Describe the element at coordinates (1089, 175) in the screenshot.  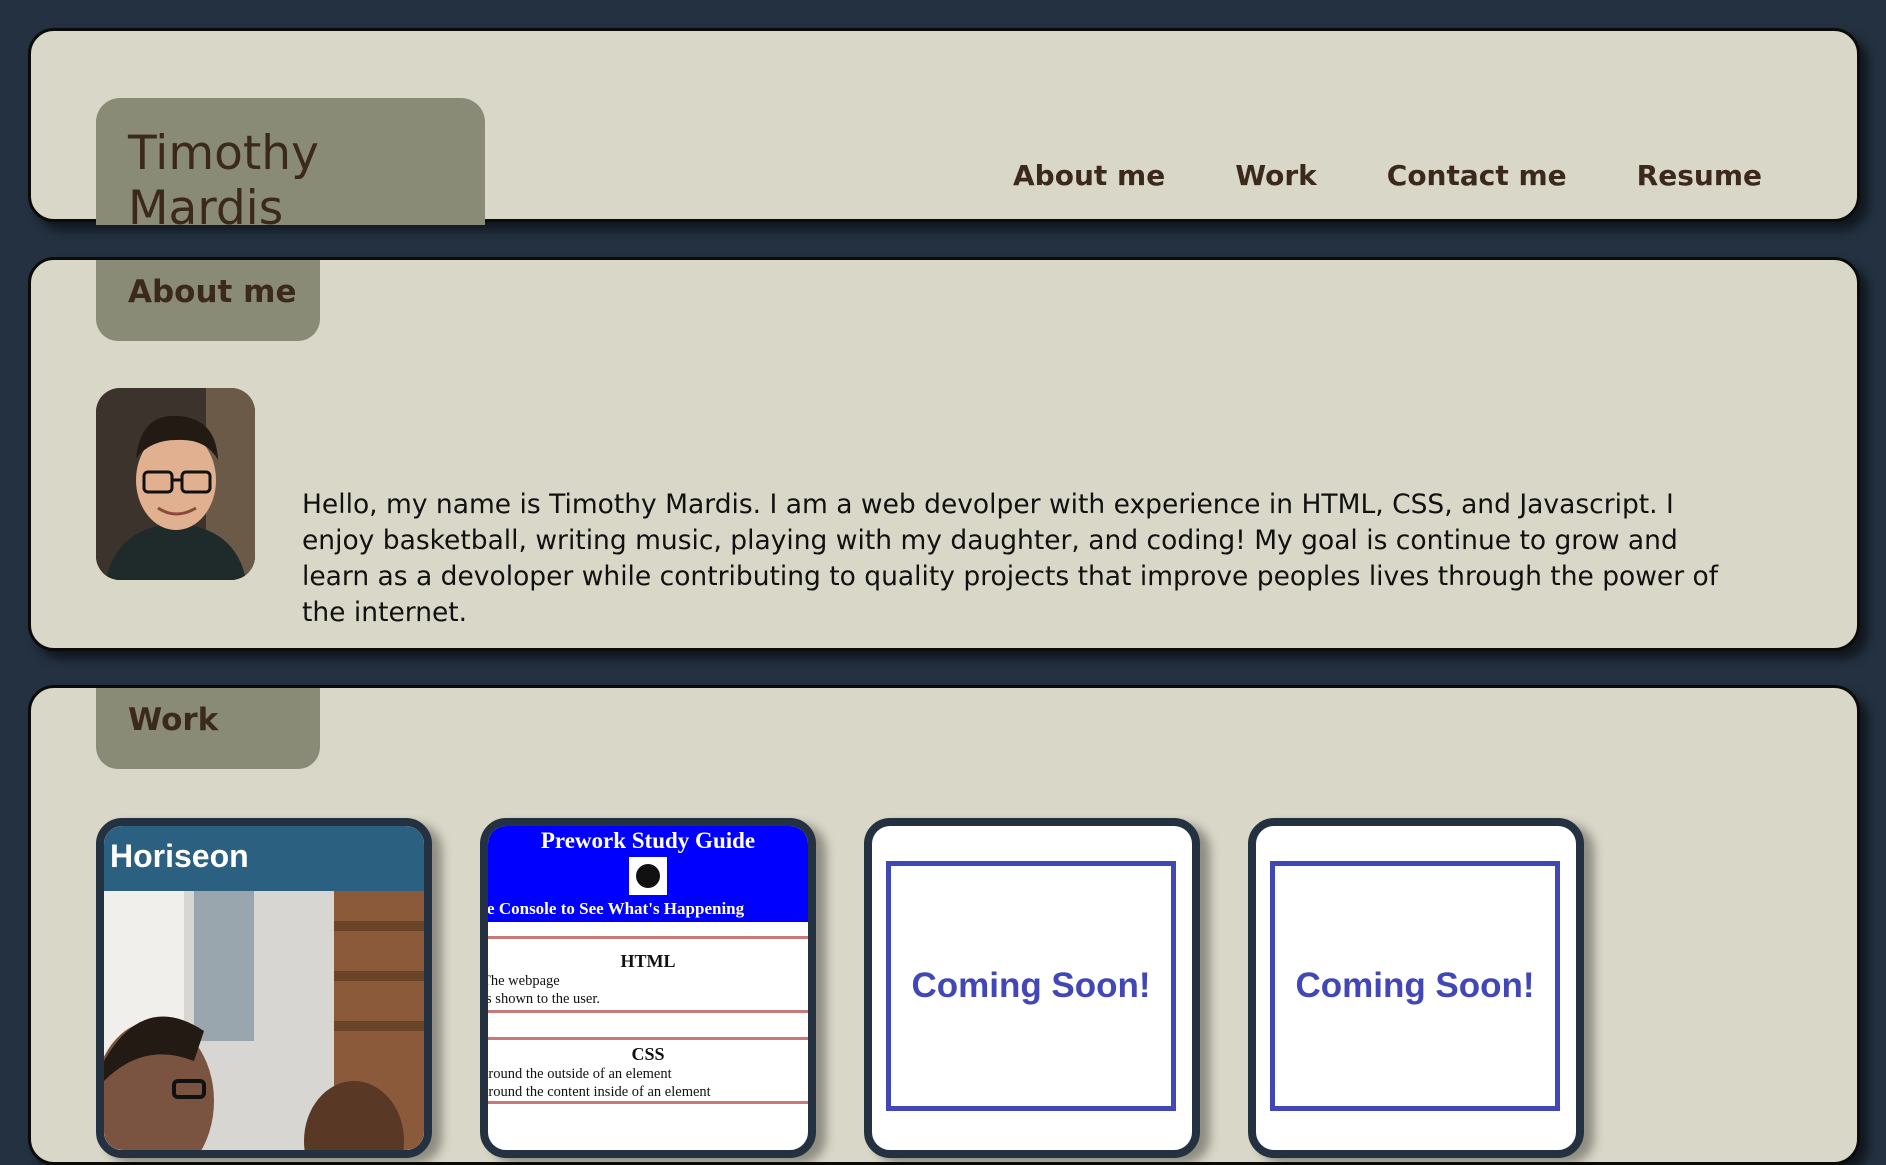
I see `nav-about-link: About me` at that location.